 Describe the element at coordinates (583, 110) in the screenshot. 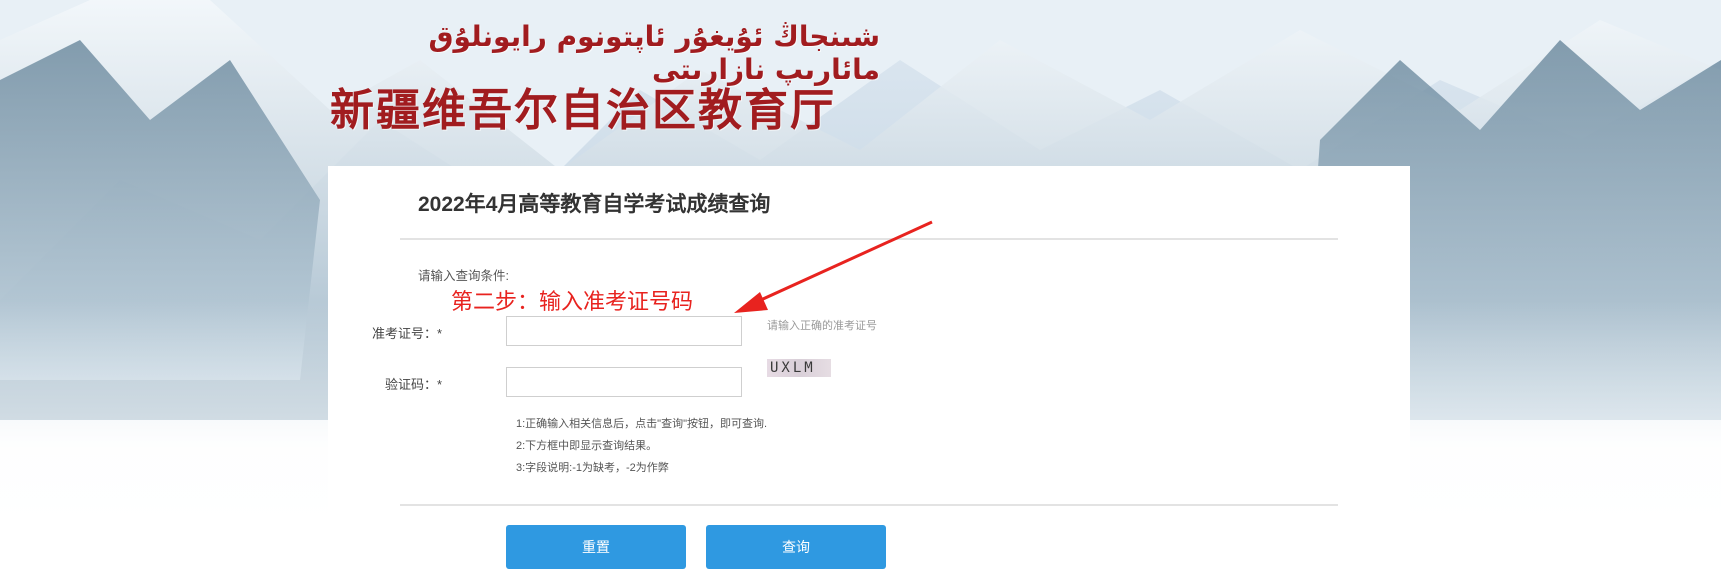

I see `header-chinese-title: 新疆维吾尔自治区教育厅` at that location.